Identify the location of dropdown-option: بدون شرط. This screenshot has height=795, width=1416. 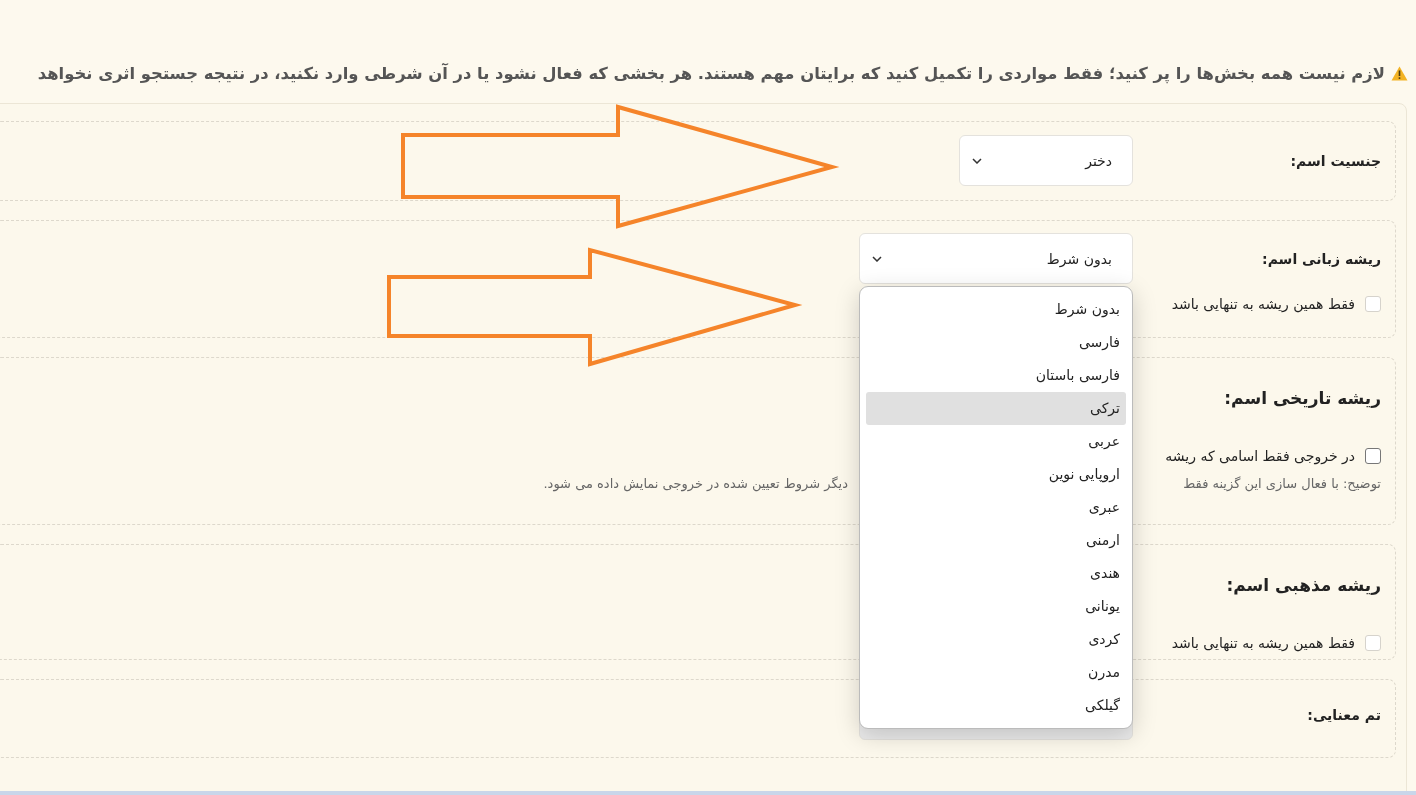
(996, 309).